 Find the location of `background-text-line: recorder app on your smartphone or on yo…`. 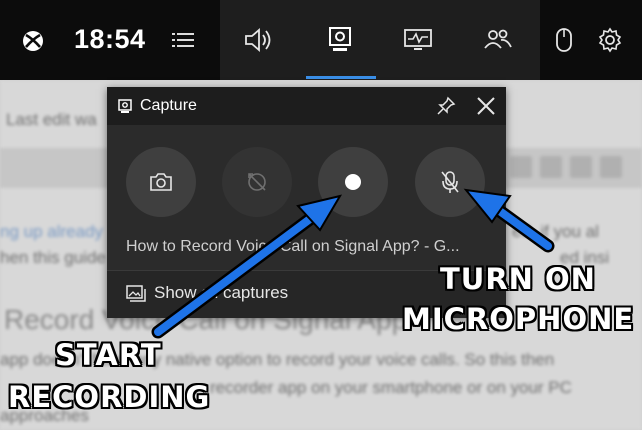

background-text-line: recorder app on your smartphone or on yo… is located at coordinates (391, 387).